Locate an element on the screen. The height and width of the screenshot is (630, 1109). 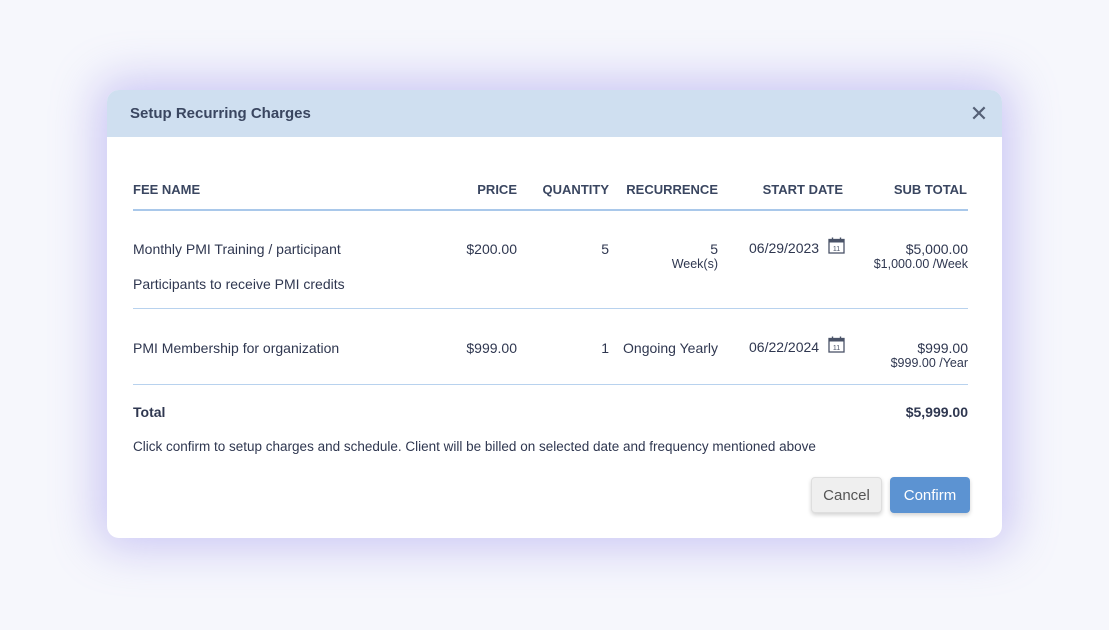
row2-sub-total: $999.00 is located at coordinates (942, 348).